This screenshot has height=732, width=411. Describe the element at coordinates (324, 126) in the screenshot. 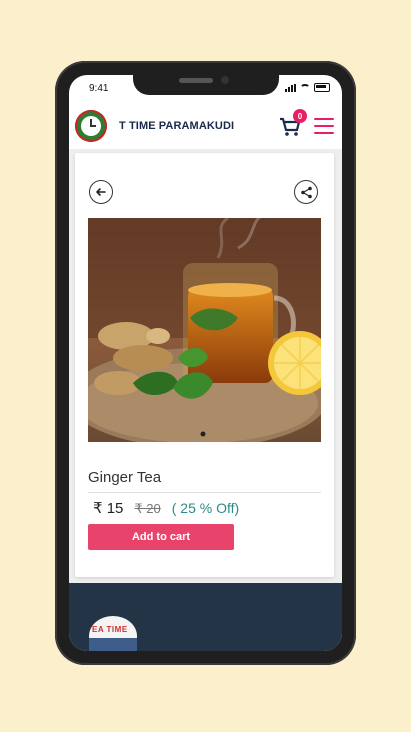

I see `hamburger-menu-icon` at that location.